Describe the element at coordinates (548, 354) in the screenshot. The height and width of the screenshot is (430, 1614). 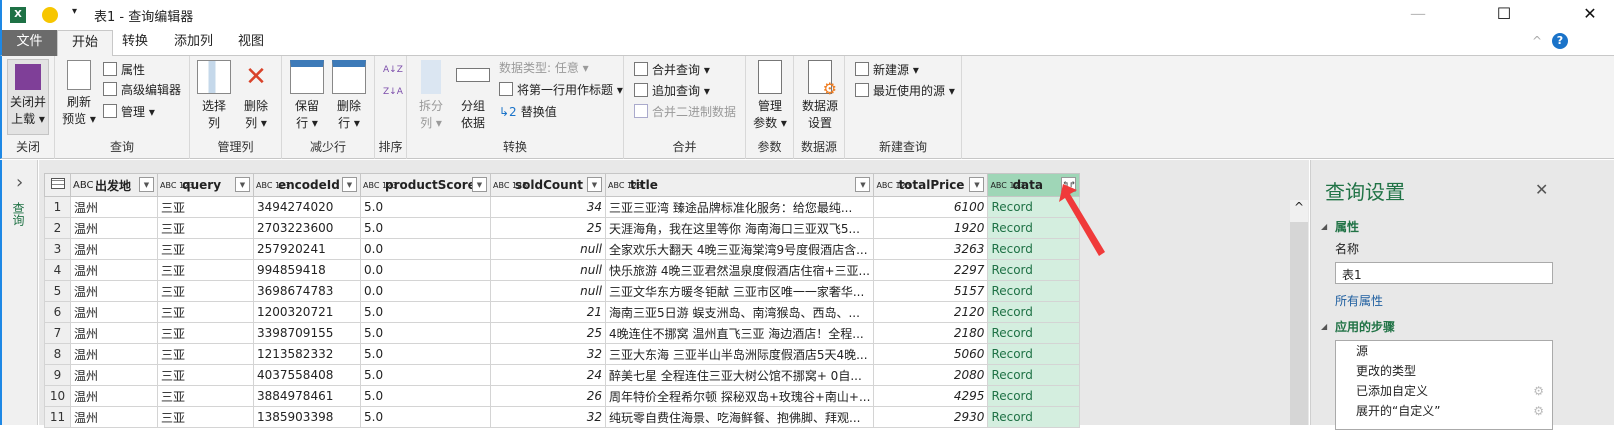
I see `table-cell: 32` at that location.